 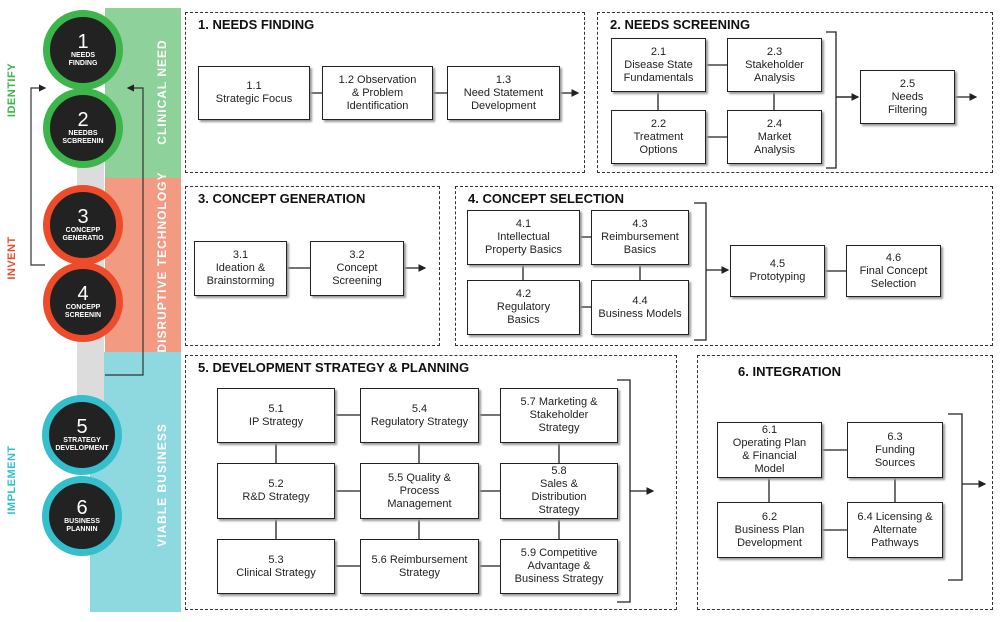 I want to click on box-5-8: 5.8 Sales & Distribution Strategy, so click(x=559, y=491).